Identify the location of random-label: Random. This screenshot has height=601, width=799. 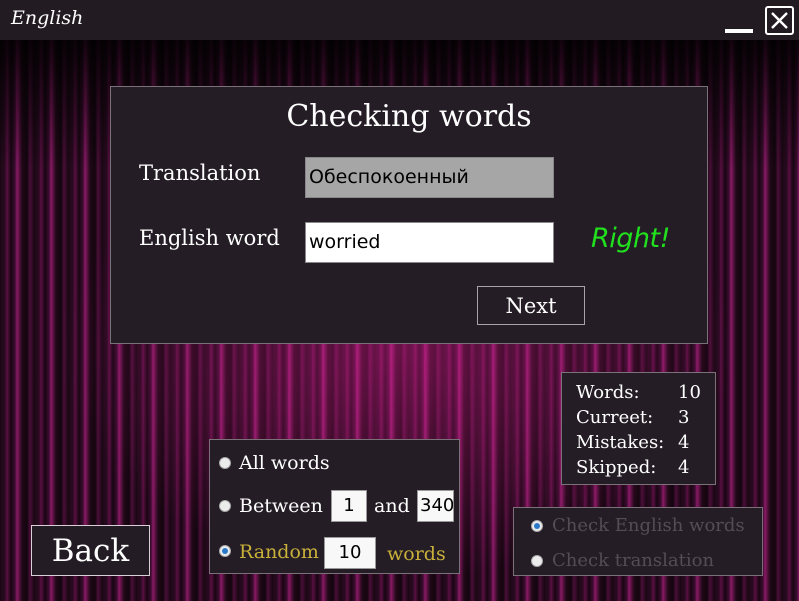
(279, 552).